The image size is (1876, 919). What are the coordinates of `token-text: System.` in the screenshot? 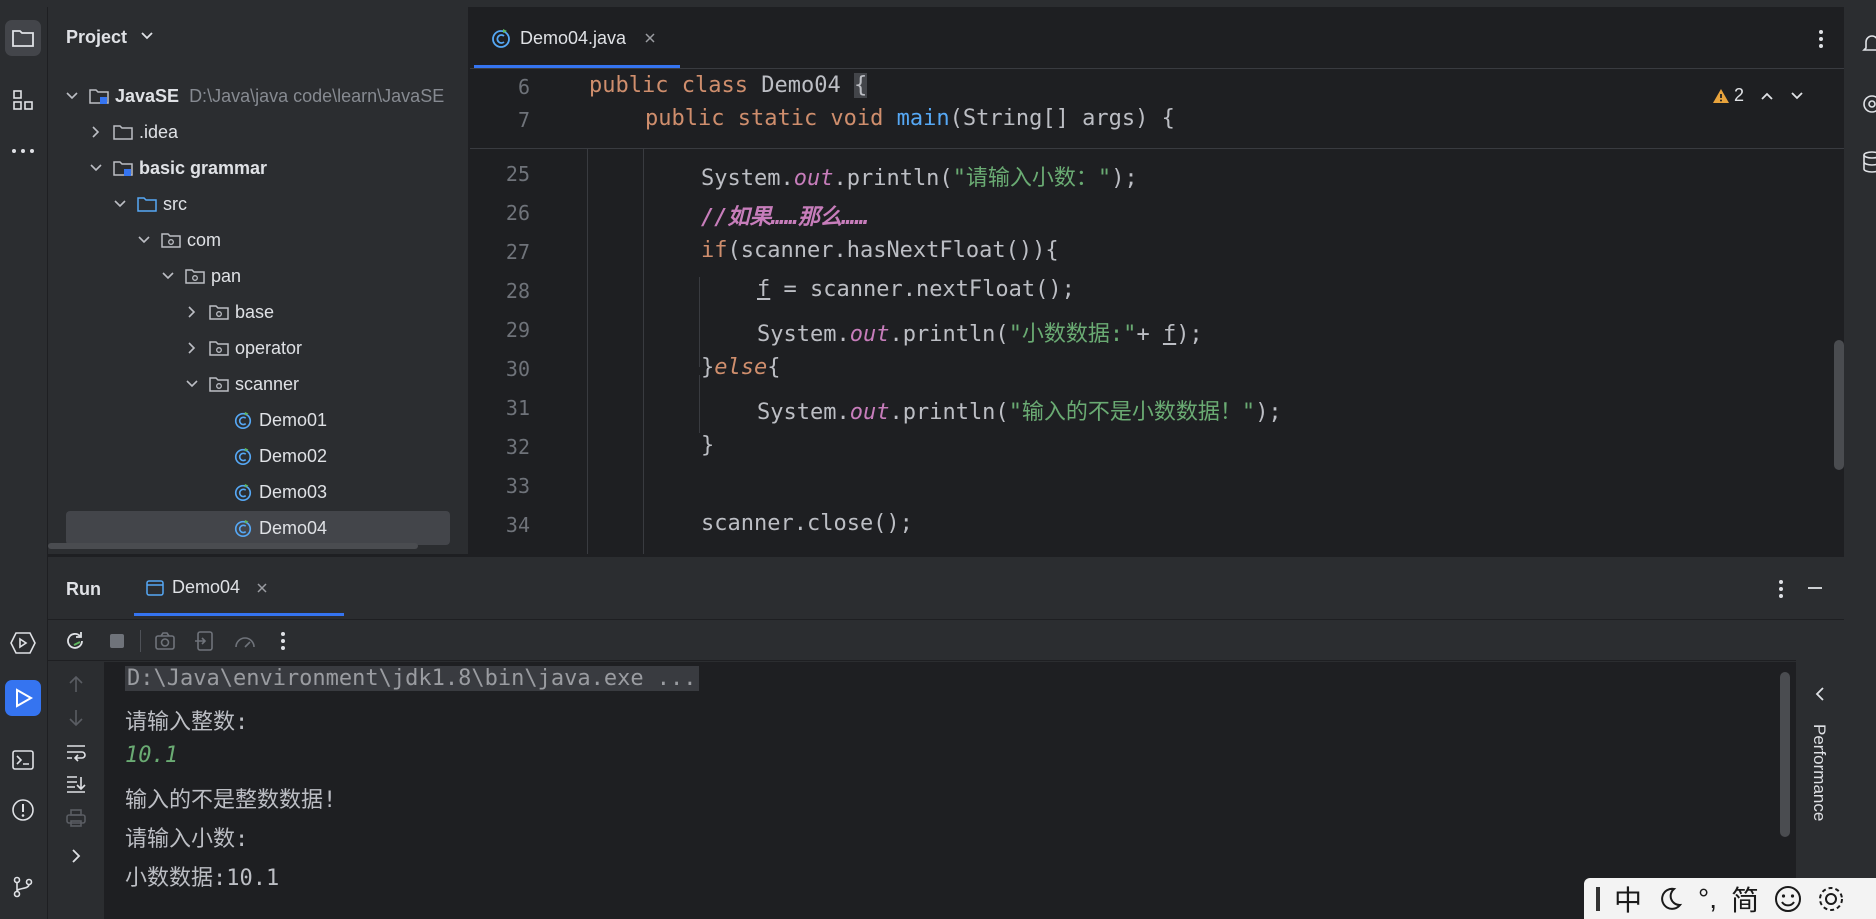 It's located at (803, 334).